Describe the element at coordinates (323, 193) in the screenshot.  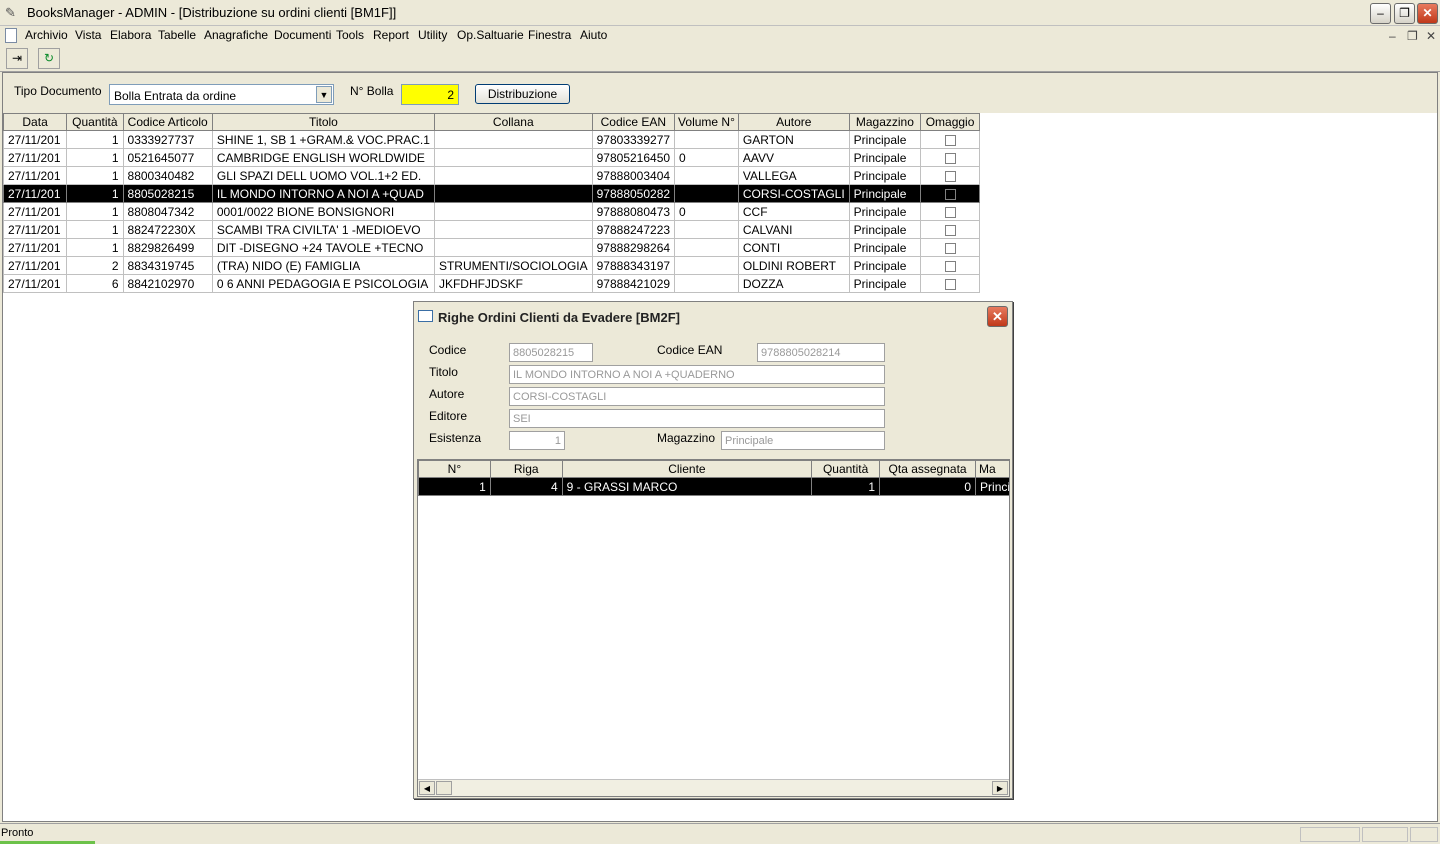
I see `cell-titolo: IL MONDO INTORNO A NOI A +QUAD` at that location.